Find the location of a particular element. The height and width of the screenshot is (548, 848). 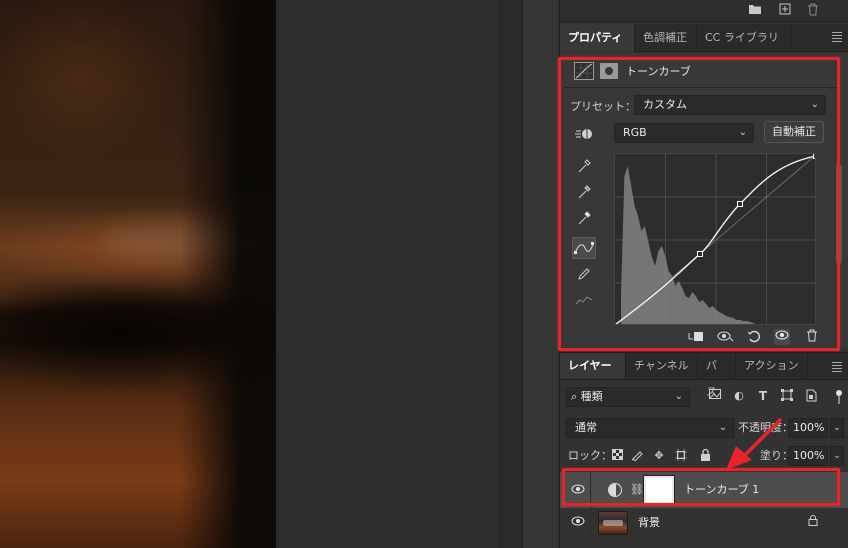

properties-tabbar: プロパティ 色調補正 CC ライブラリ is located at coordinates (704, 38).